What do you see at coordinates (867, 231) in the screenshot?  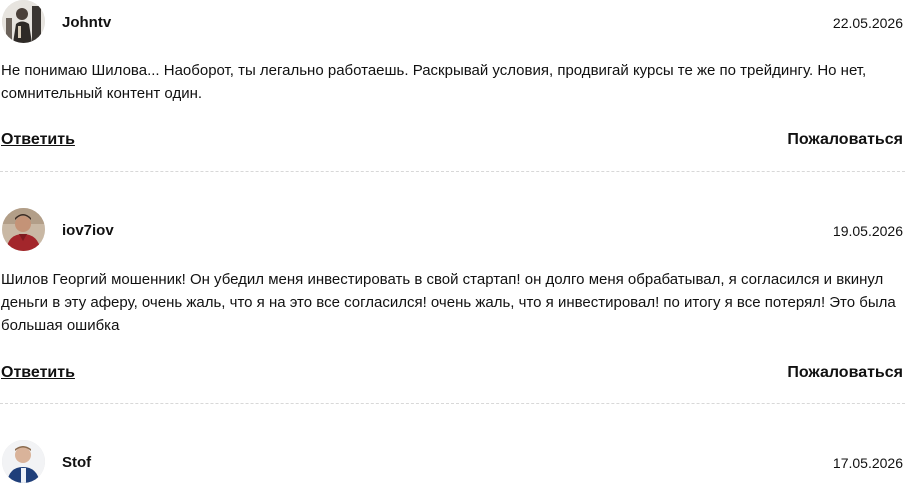 I see `comment-date: 19.05.2026` at bounding box center [867, 231].